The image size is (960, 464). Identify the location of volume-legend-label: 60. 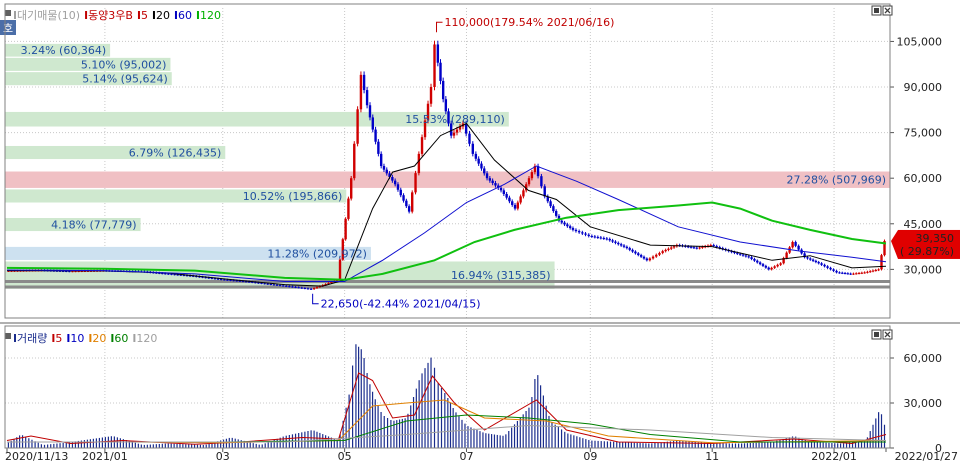
(121, 338).